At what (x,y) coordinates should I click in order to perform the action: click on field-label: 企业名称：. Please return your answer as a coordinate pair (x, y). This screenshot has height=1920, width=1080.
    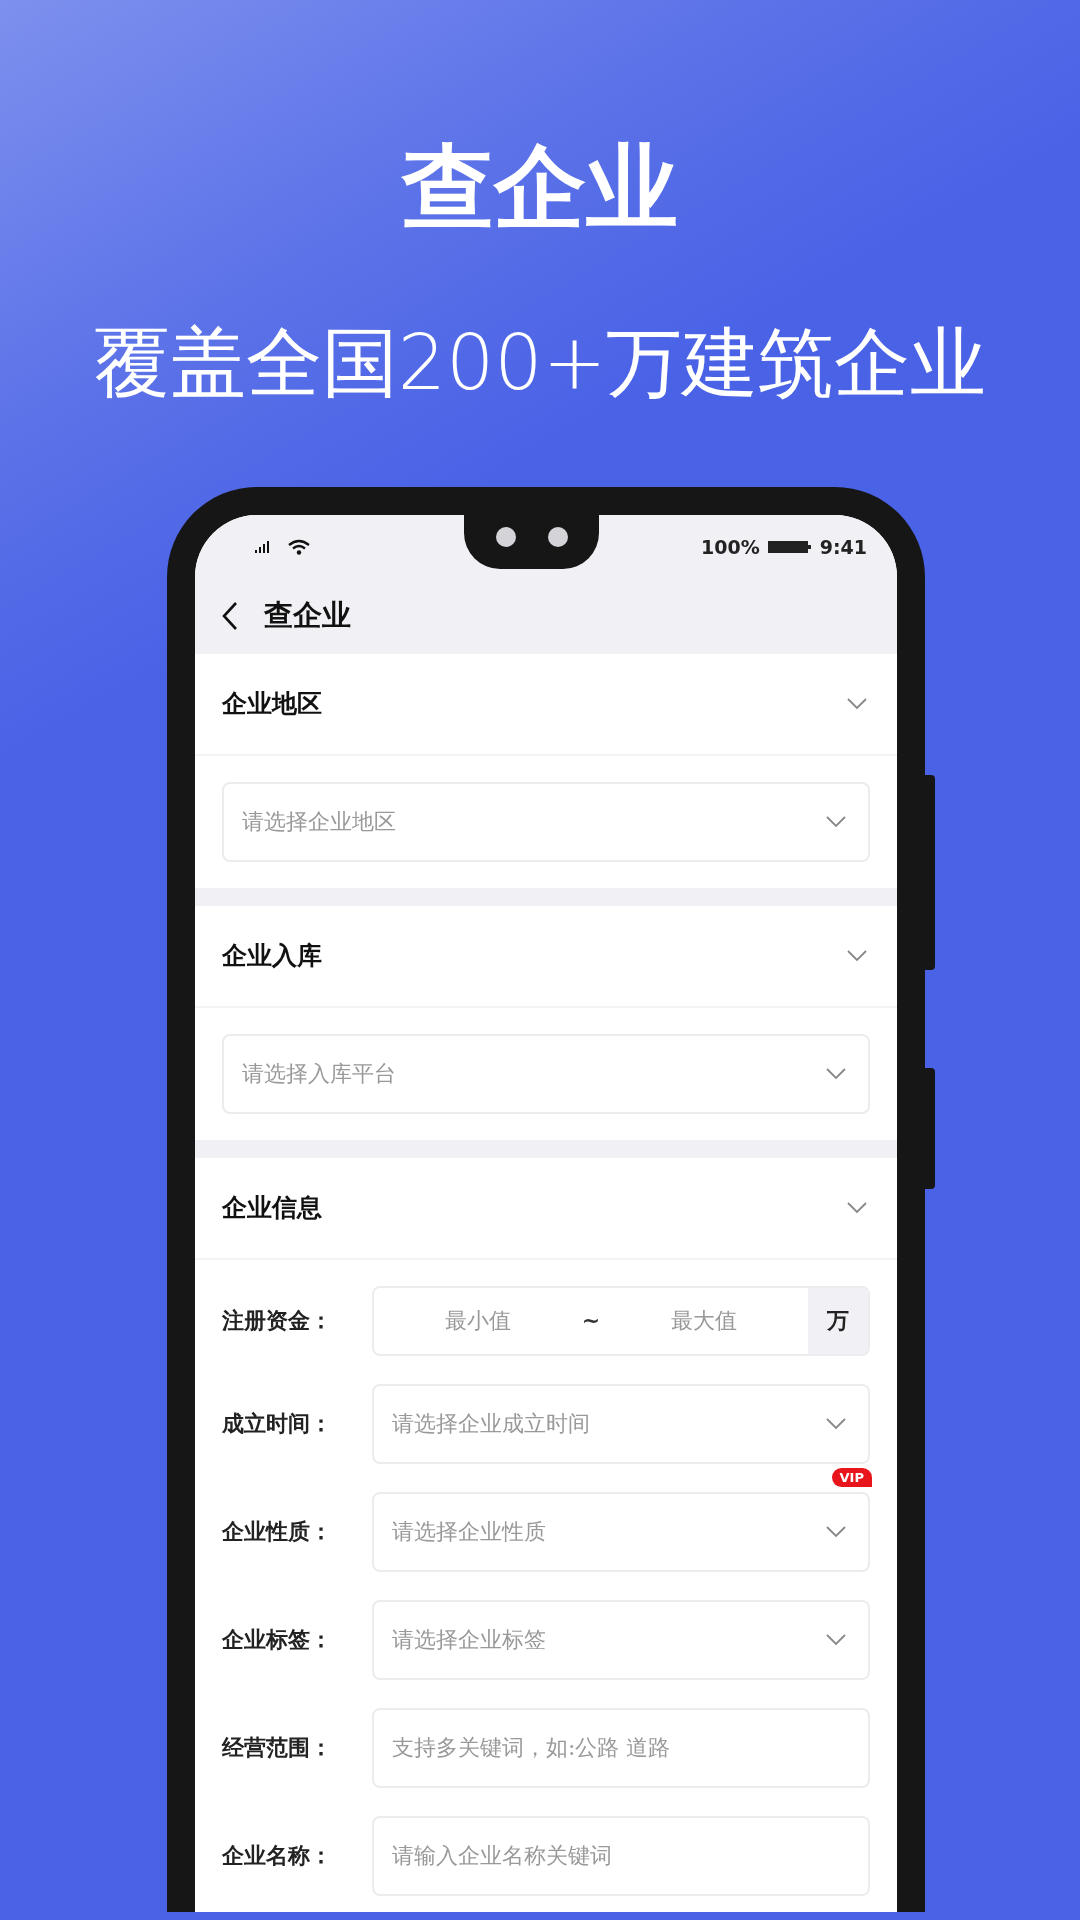
    Looking at the image, I should click on (277, 1855).